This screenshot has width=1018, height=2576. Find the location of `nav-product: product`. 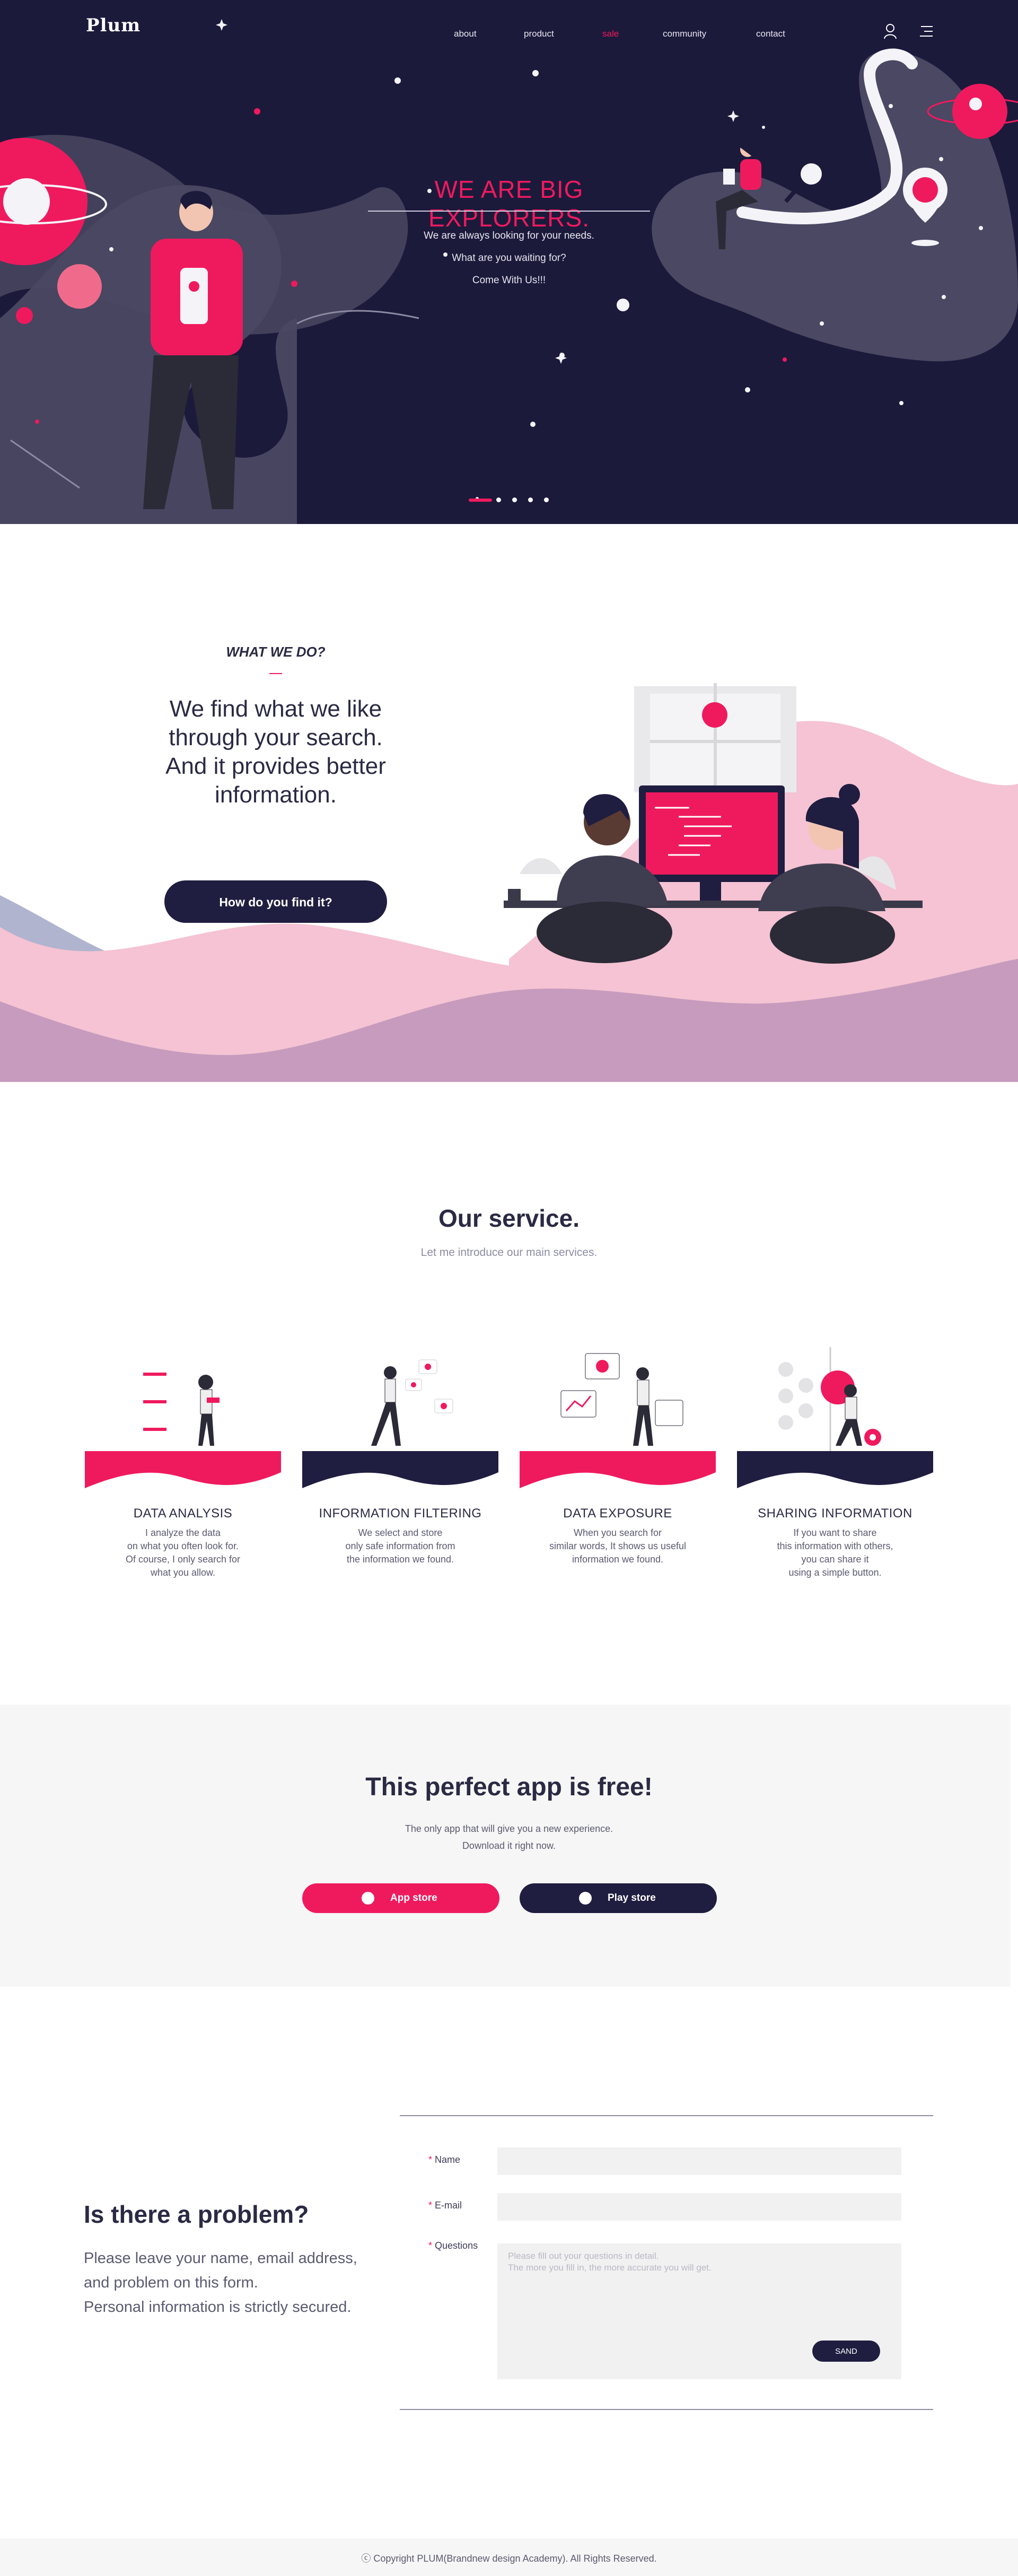

nav-product: product is located at coordinates (539, 34).